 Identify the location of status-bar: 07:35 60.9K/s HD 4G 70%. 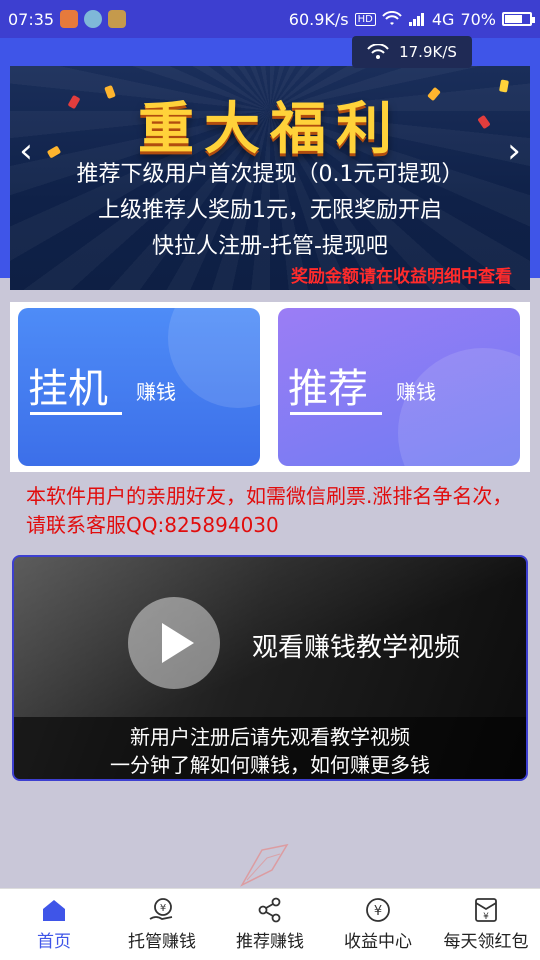
(270, 19).